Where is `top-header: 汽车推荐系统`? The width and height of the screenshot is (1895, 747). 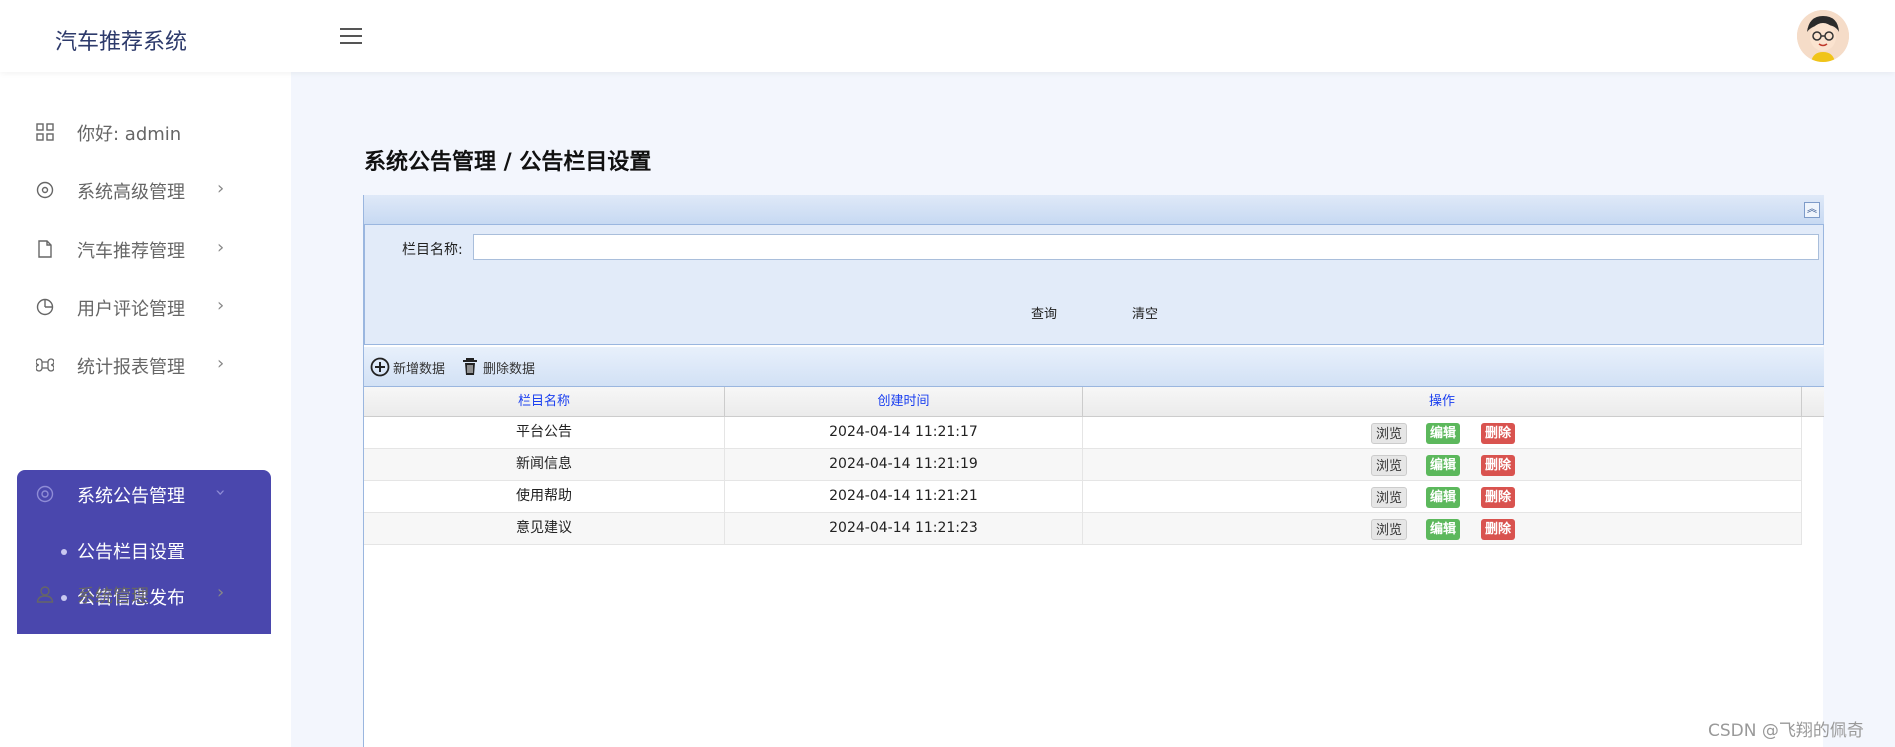
top-header: 汽车推荐系统 is located at coordinates (947, 36).